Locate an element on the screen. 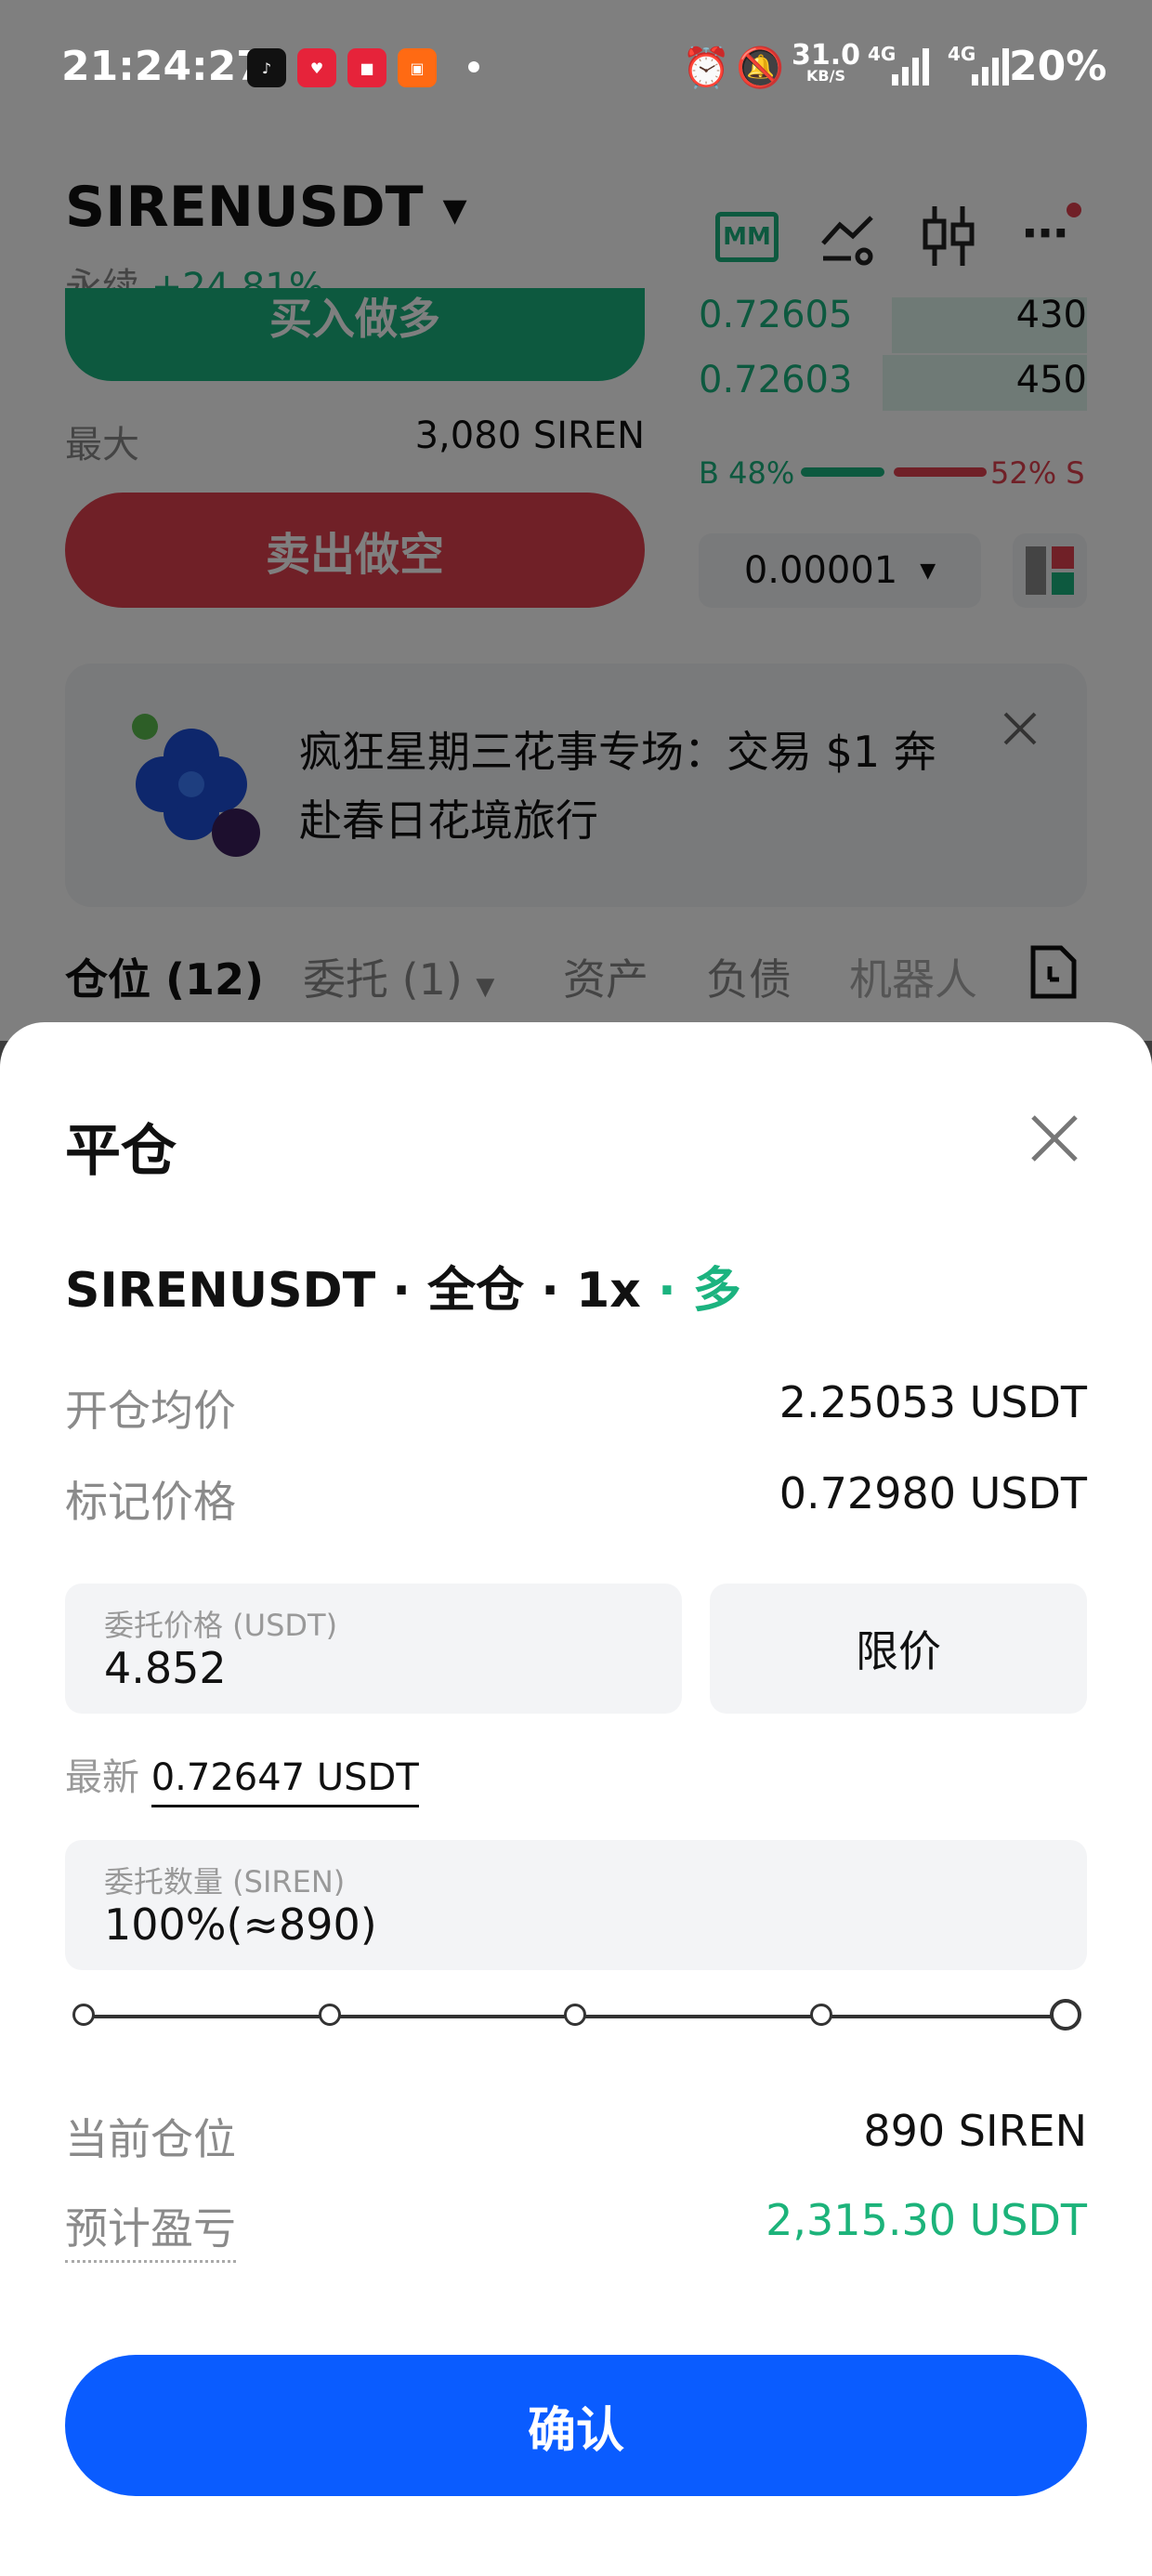 The image size is (1152, 2576). net-speed: 31.0 KB/S is located at coordinates (826, 61).